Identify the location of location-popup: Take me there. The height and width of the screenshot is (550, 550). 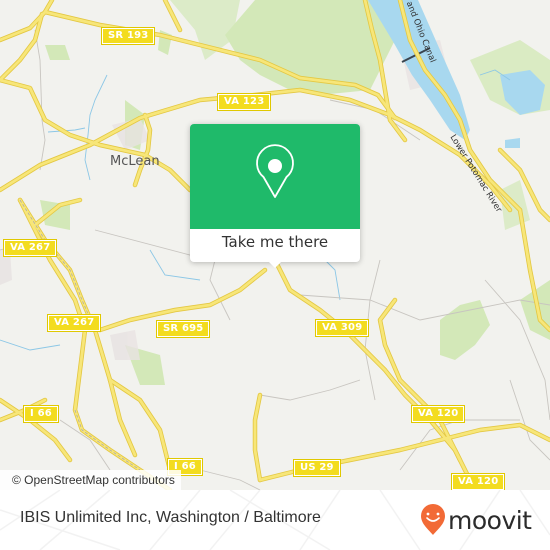
(275, 196).